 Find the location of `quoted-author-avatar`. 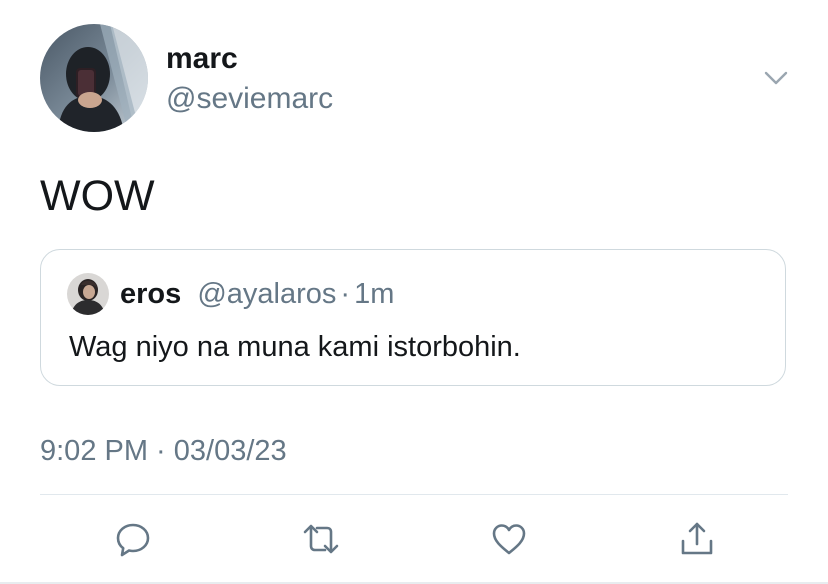

quoted-author-avatar is located at coordinates (88, 294).